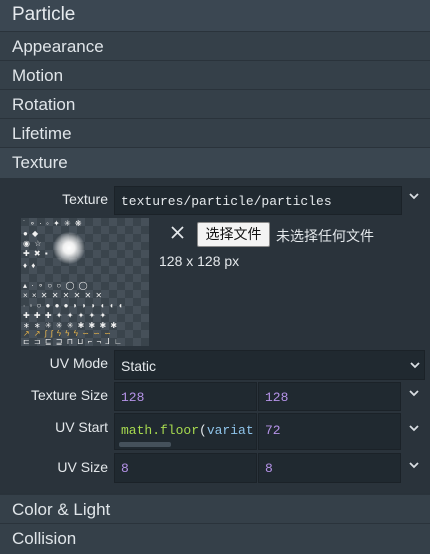  I want to click on texture-size-x-input: 128, so click(185, 396).